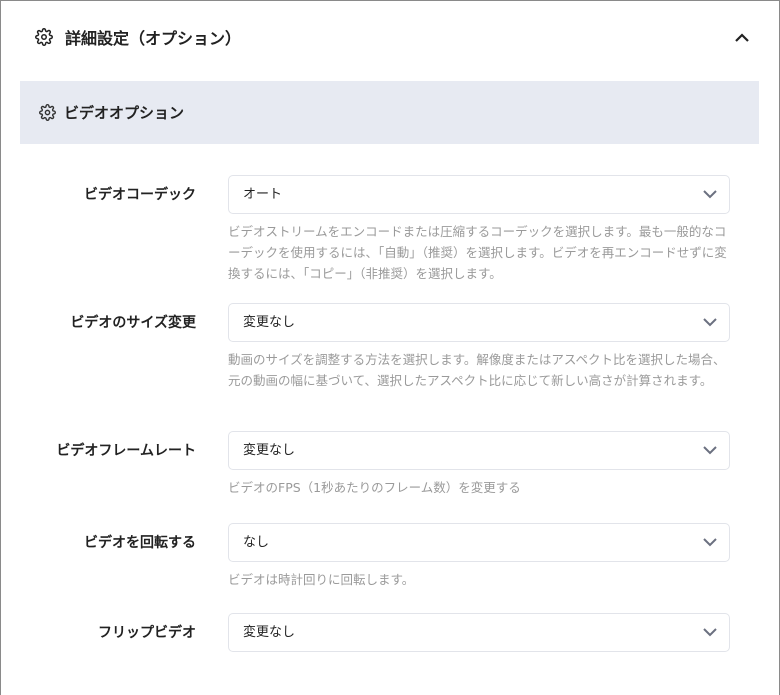  What do you see at coordinates (126, 451) in the screenshot?
I see `video-framerate-label: ビデオフレームレート` at bounding box center [126, 451].